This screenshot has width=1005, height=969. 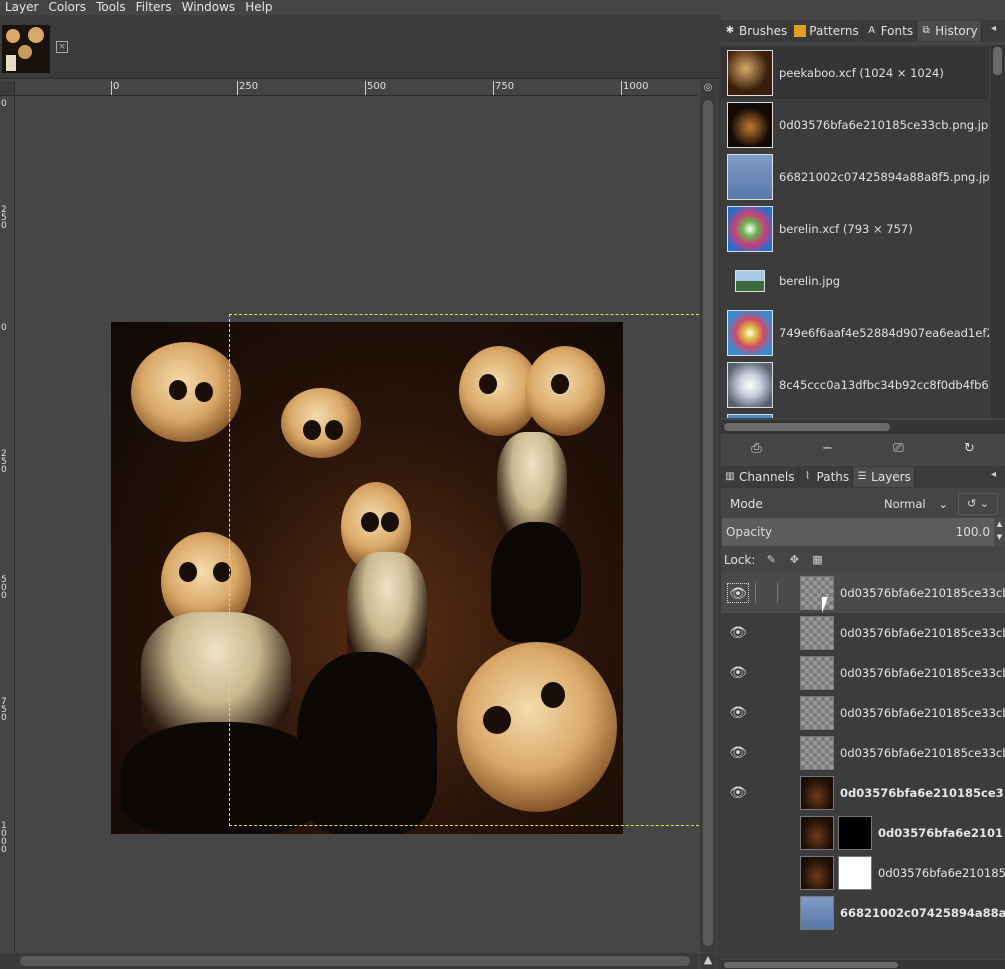 What do you see at coordinates (746, 504) in the screenshot?
I see `mode-label: Mode` at bounding box center [746, 504].